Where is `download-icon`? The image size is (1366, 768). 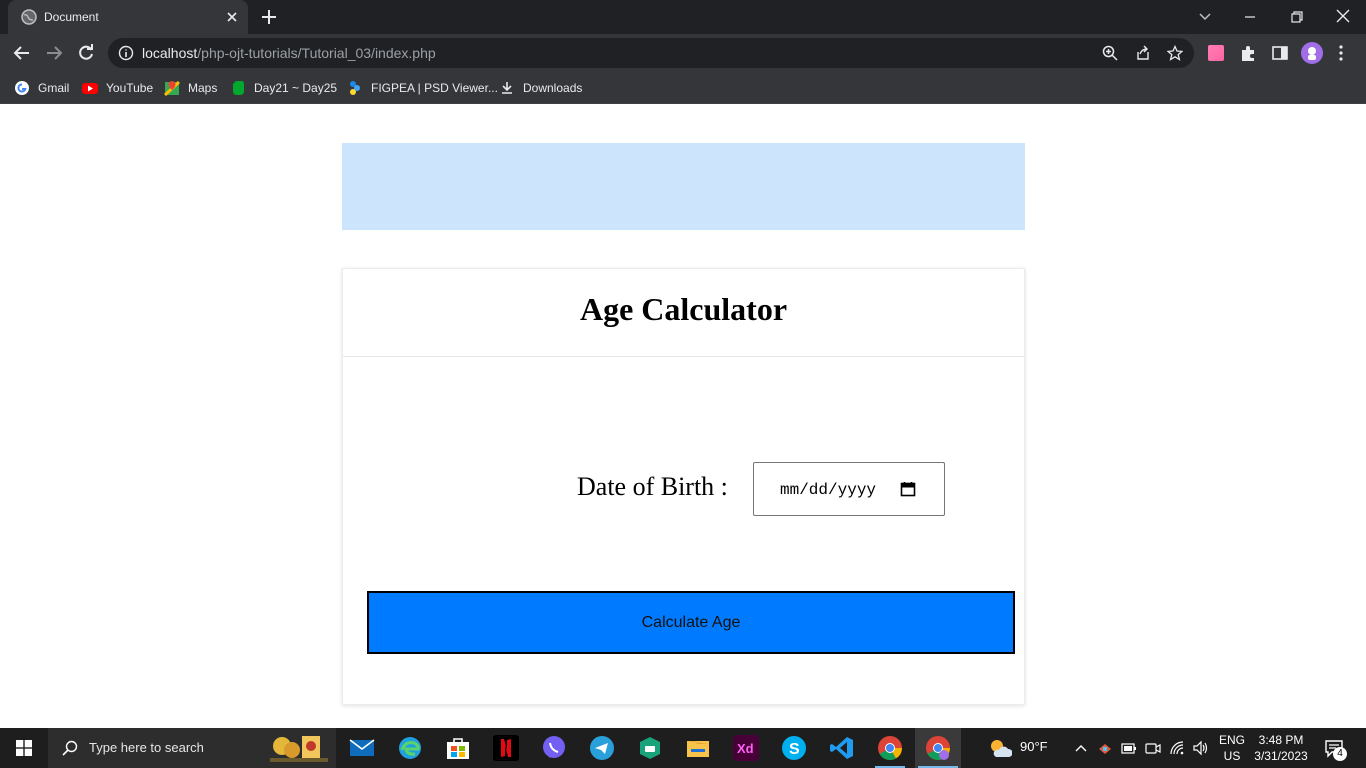
download-icon is located at coordinates (507, 88).